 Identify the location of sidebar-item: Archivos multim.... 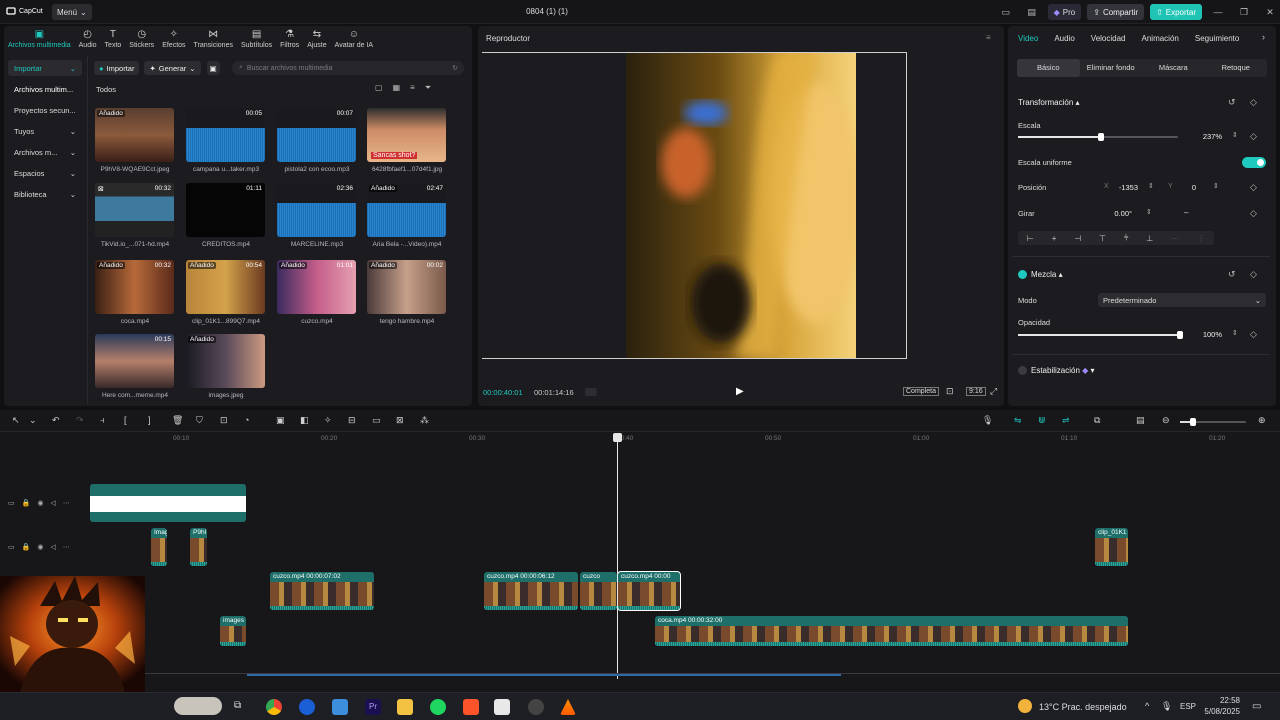
(45, 89).